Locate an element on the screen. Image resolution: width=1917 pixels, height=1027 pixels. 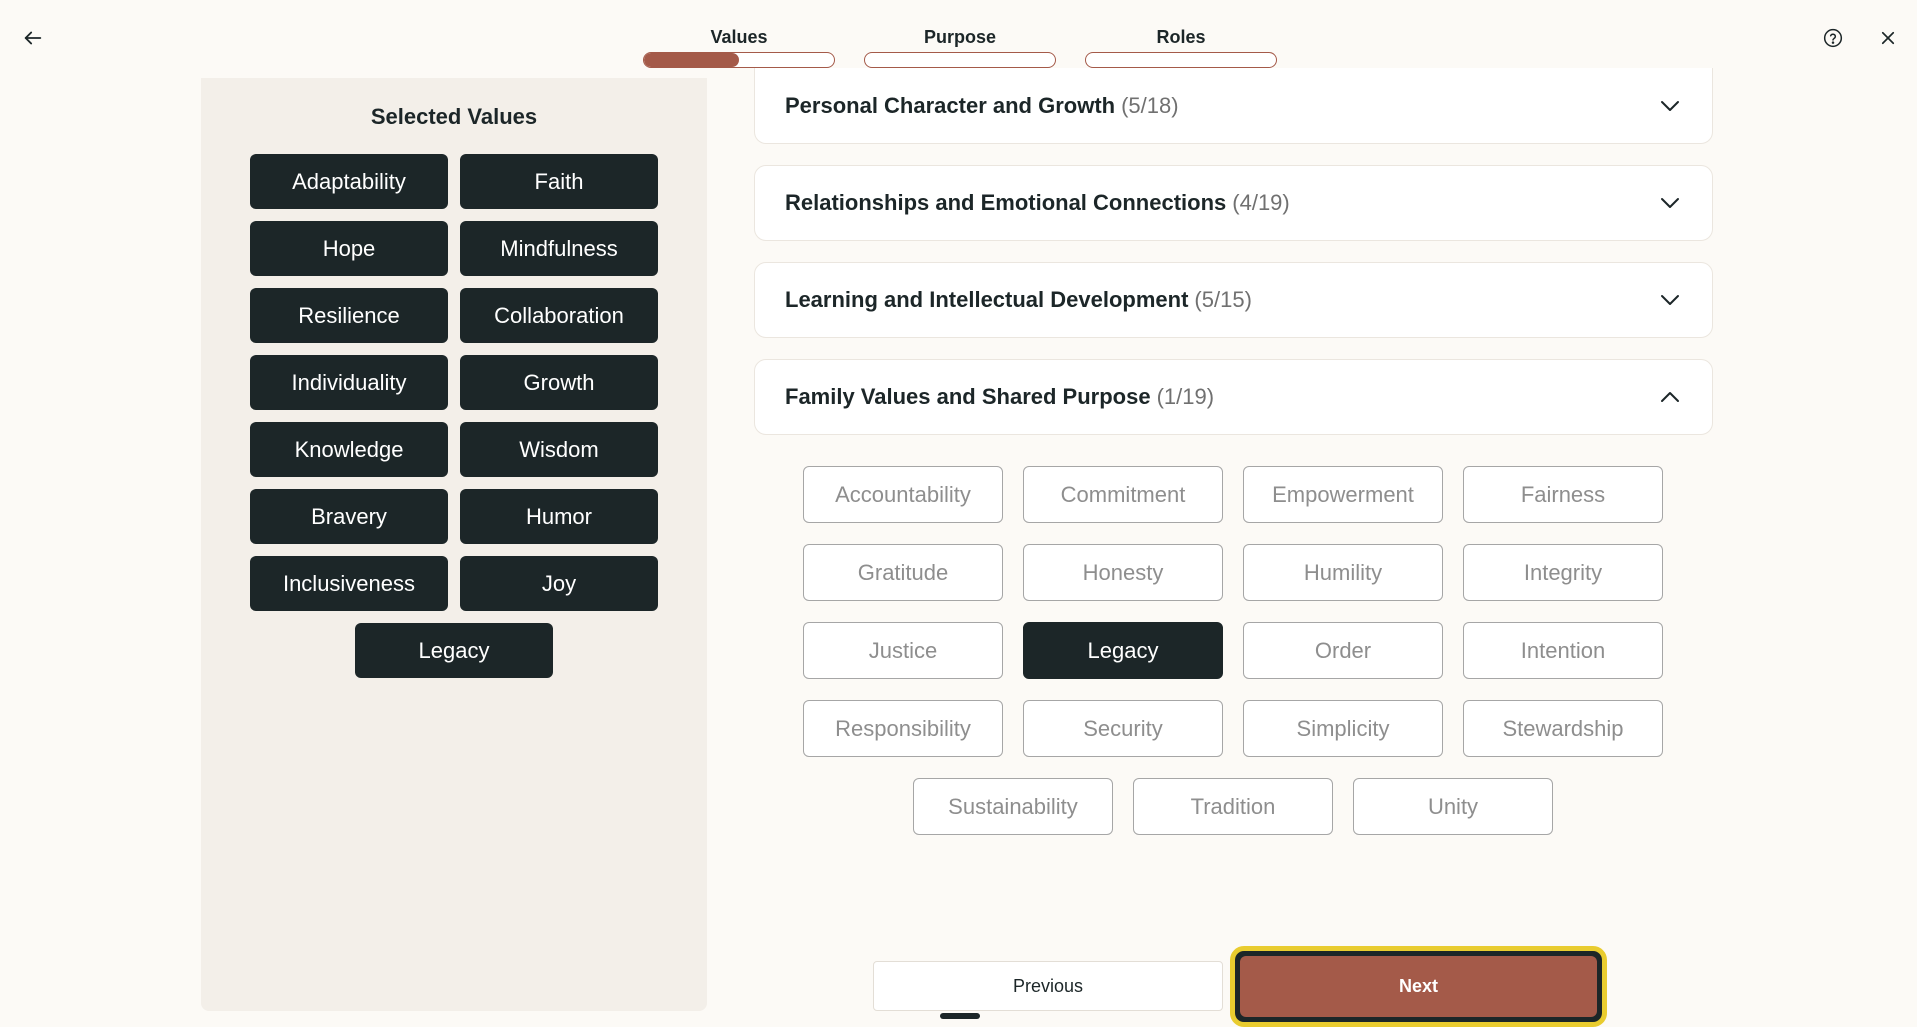
next-button-focus-ring: Next is located at coordinates (1418, 986).